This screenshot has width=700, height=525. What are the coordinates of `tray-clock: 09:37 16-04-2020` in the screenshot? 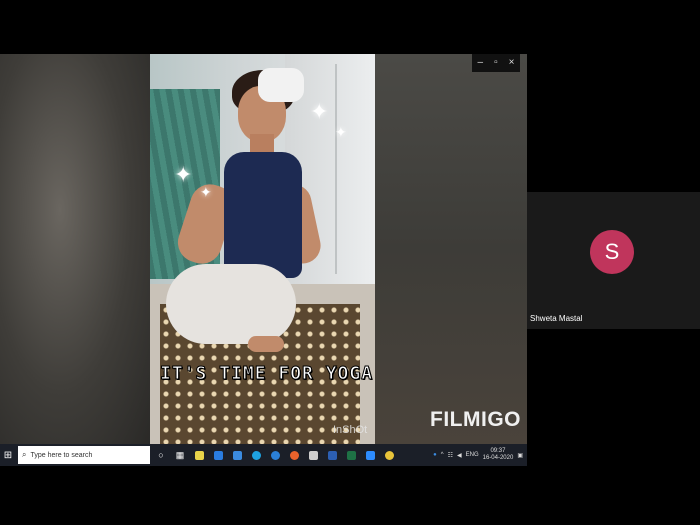 It's located at (498, 455).